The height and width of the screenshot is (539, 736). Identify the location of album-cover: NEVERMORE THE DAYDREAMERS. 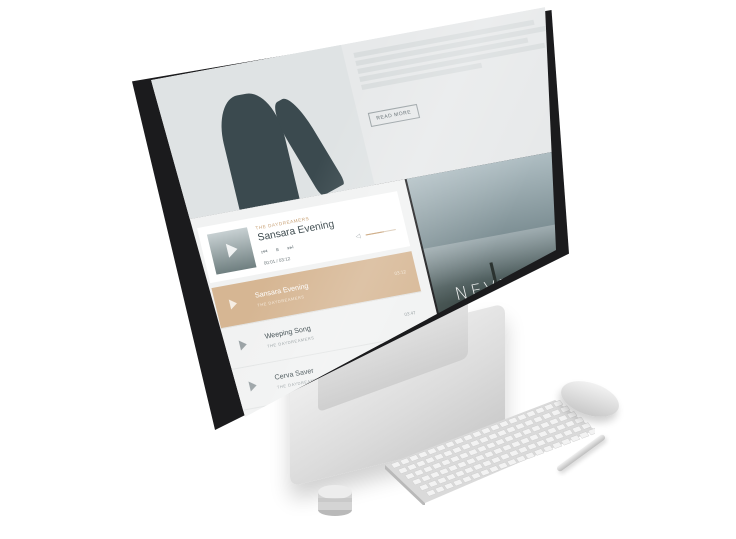
(481, 251).